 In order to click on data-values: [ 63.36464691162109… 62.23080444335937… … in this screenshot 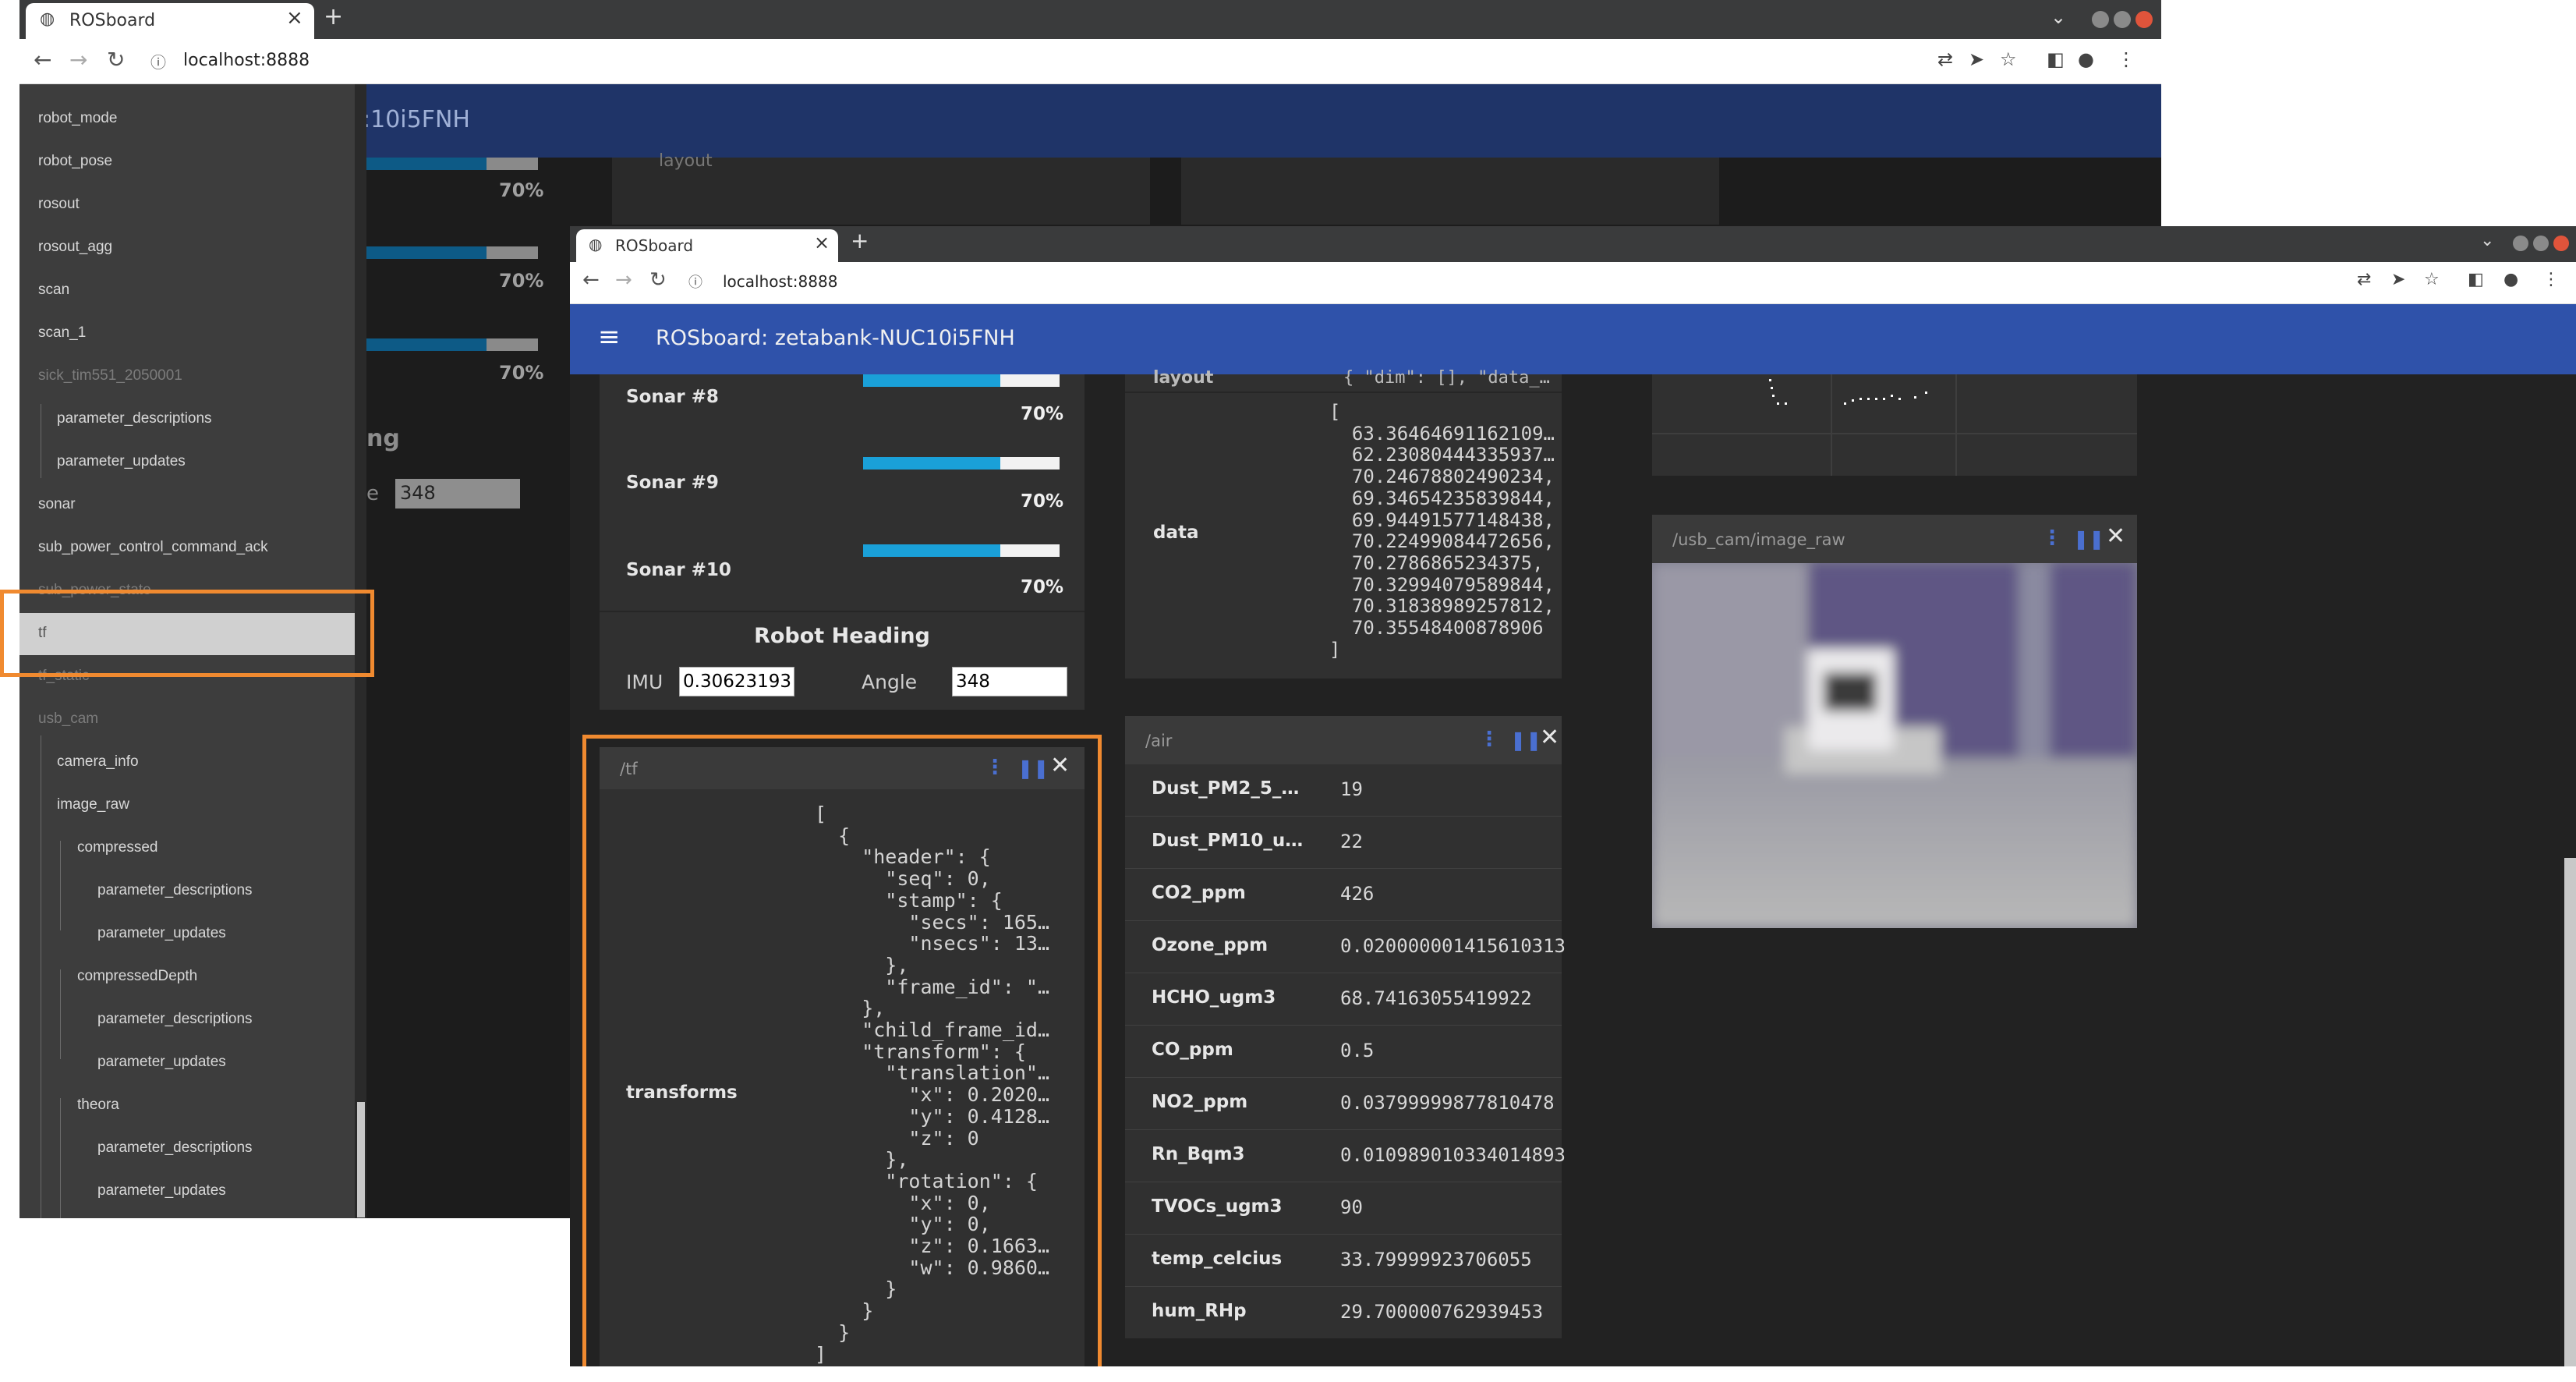, I will do `click(1442, 531)`.